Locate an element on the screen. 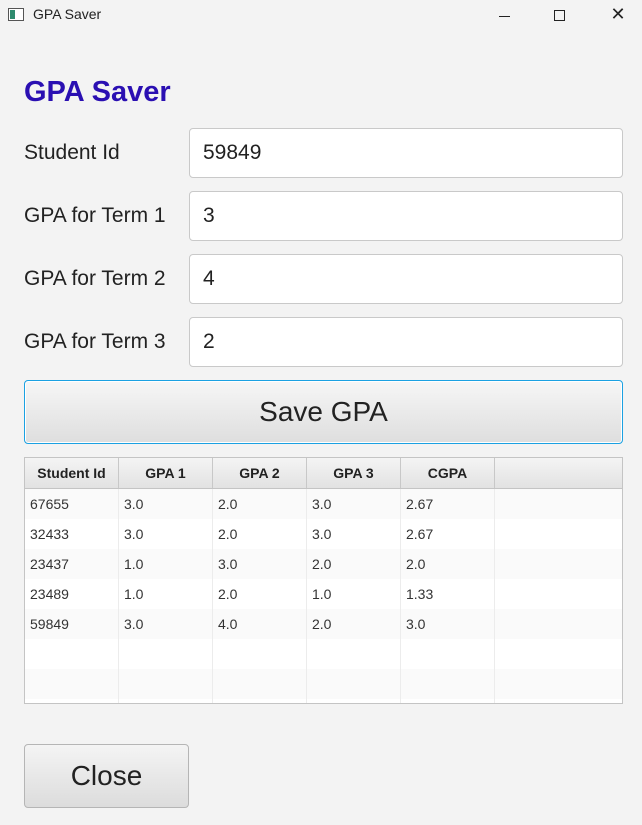  table-cell: 32433 is located at coordinates (72, 534).